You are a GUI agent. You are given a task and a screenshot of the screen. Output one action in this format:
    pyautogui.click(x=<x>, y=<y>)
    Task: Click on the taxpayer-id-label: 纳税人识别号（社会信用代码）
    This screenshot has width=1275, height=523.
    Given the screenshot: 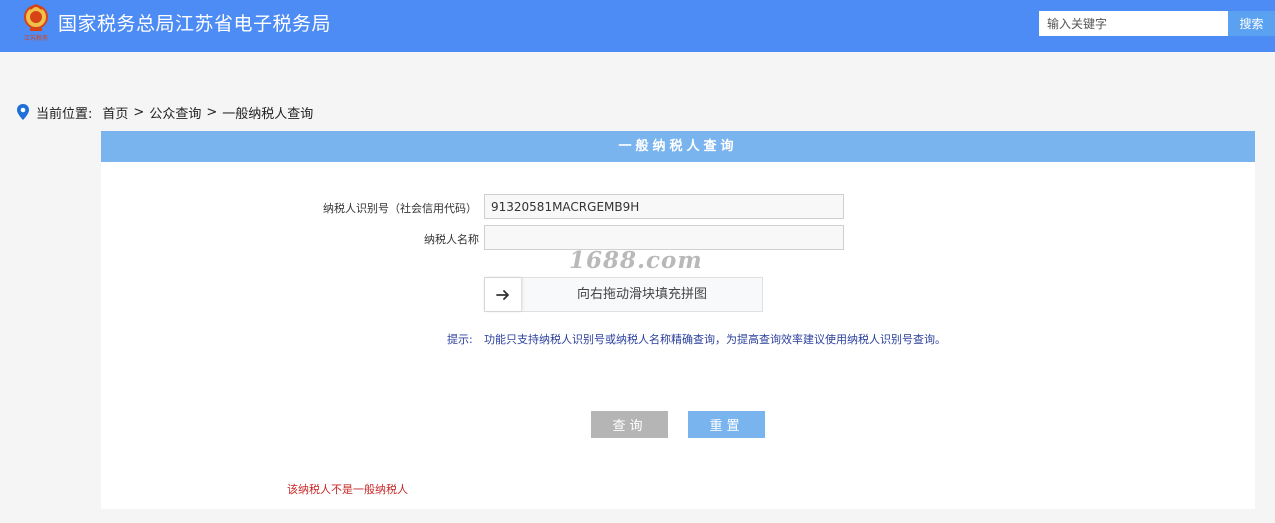 What is the action you would take?
    pyautogui.click(x=400, y=208)
    